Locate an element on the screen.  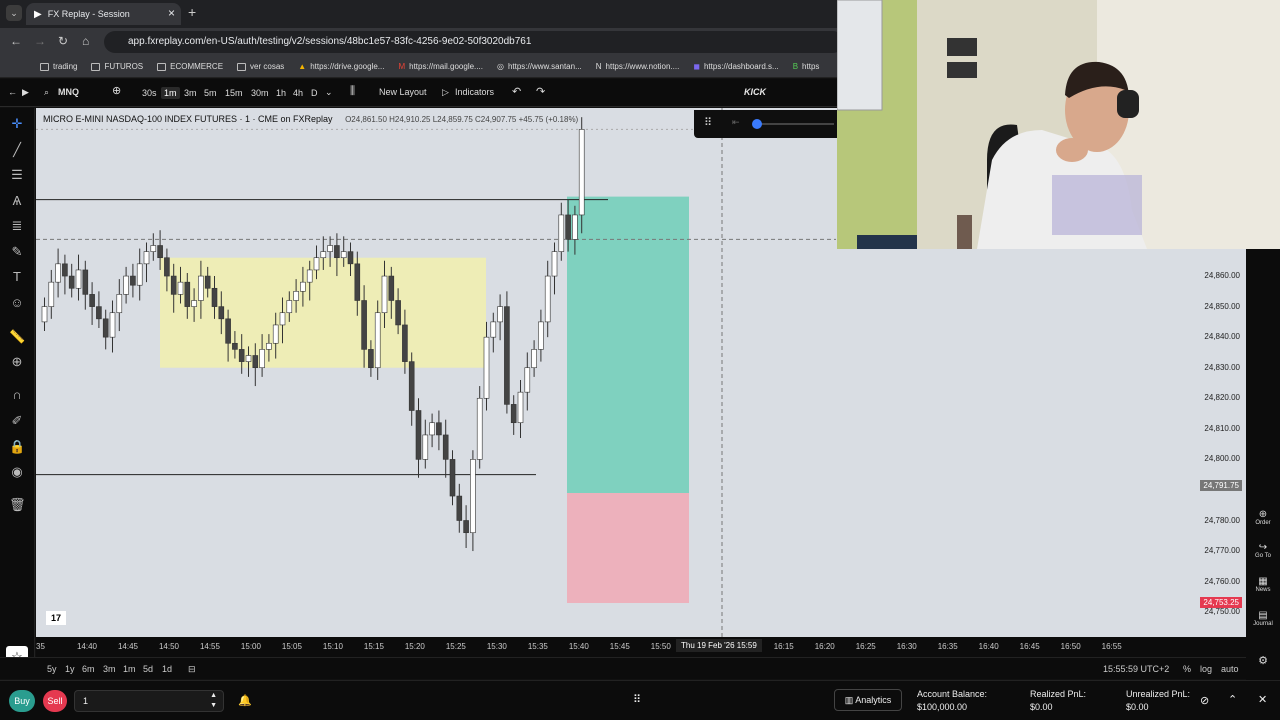
layout-button: New Layout is located at coordinates (403, 92).